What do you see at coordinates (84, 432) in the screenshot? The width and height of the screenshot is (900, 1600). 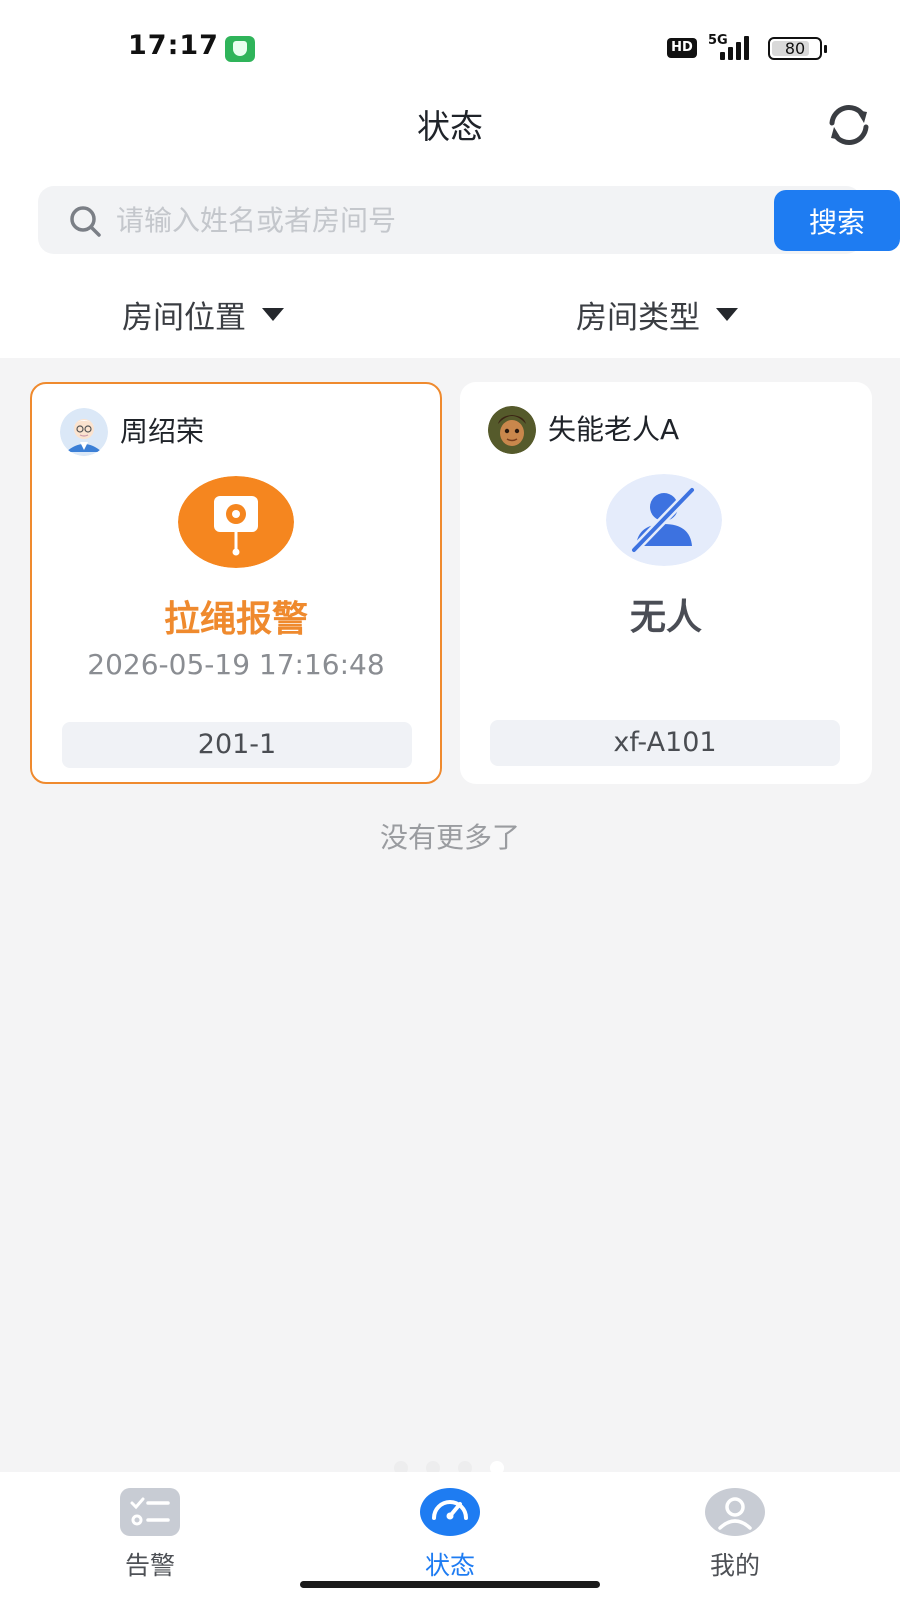 I see `elderly-man-avatar` at bounding box center [84, 432].